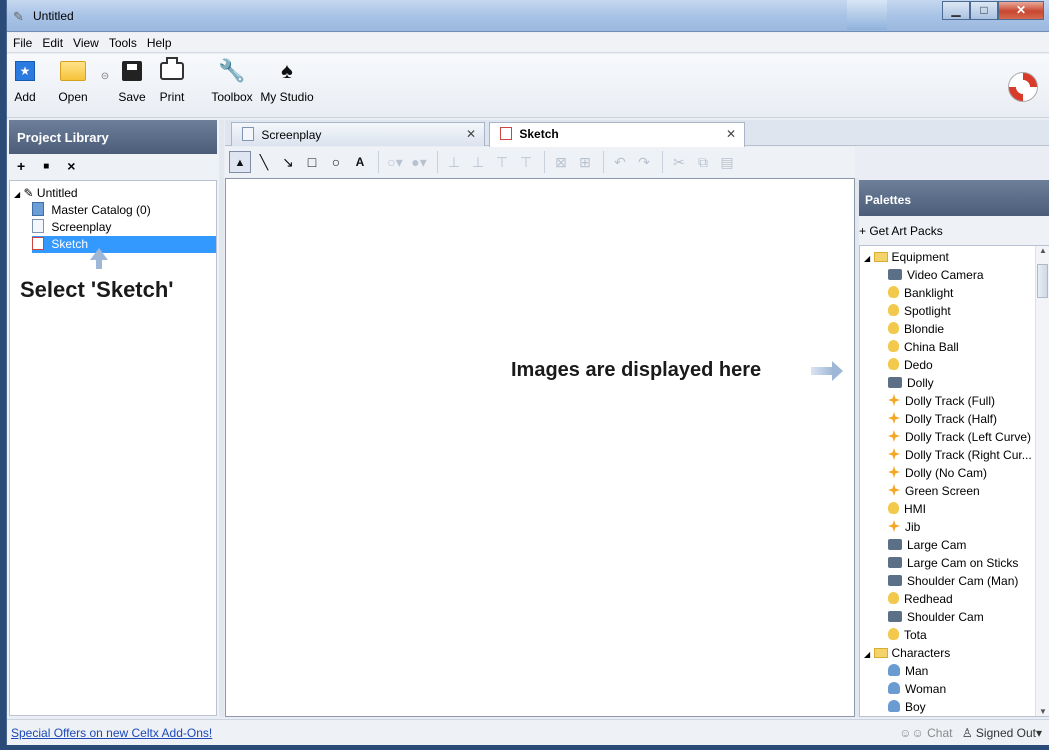 The height and width of the screenshot is (750, 1049). What do you see at coordinates (1021, 10) in the screenshot?
I see `close-button: ✕` at bounding box center [1021, 10].